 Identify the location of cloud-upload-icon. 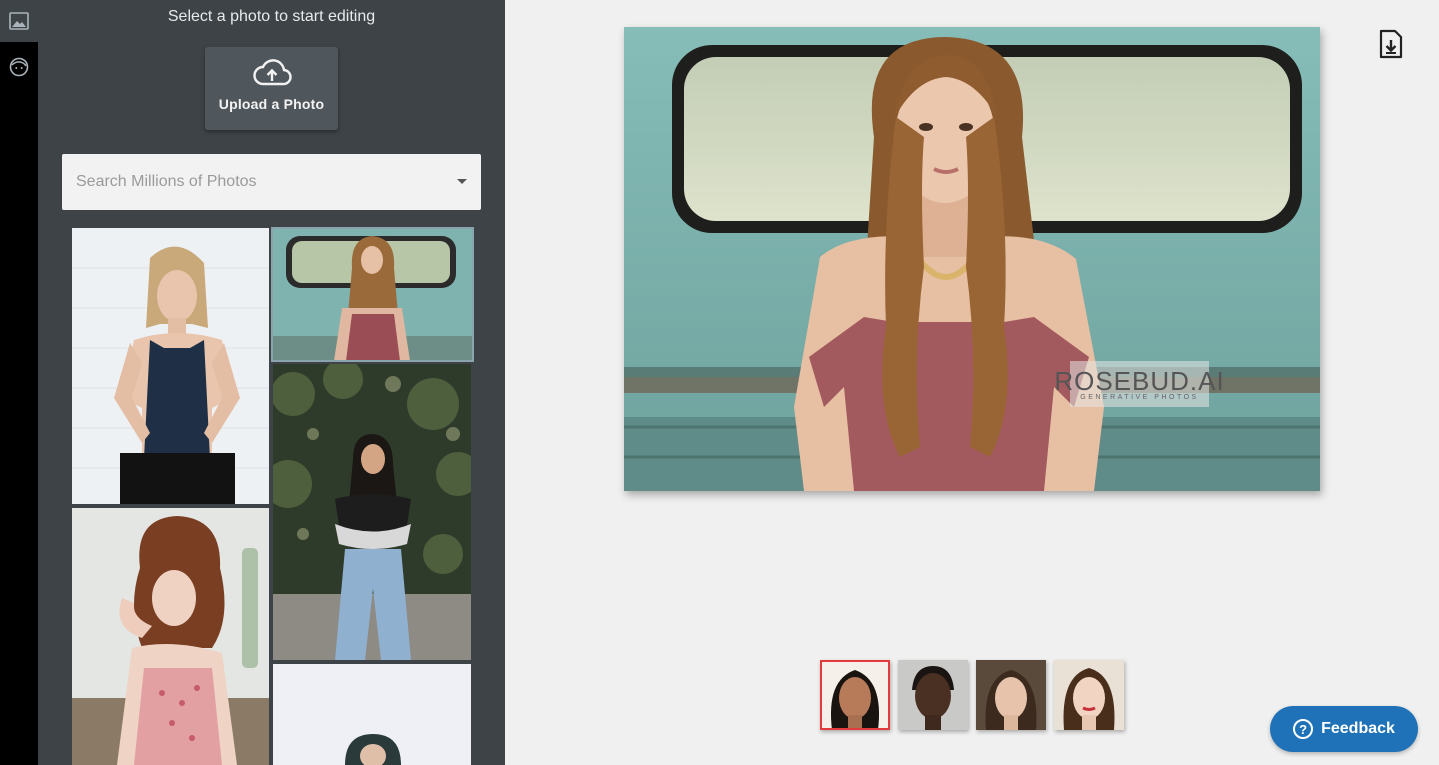
(272, 72).